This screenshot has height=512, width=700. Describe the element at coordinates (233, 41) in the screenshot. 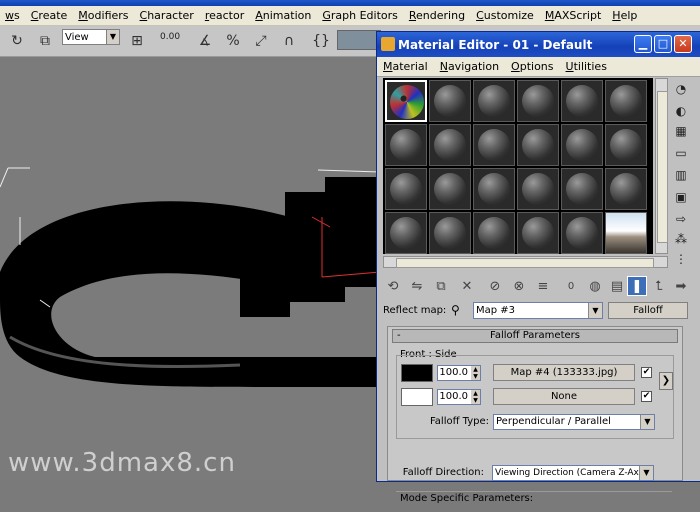

I see `percent-snap-icon: %` at that location.